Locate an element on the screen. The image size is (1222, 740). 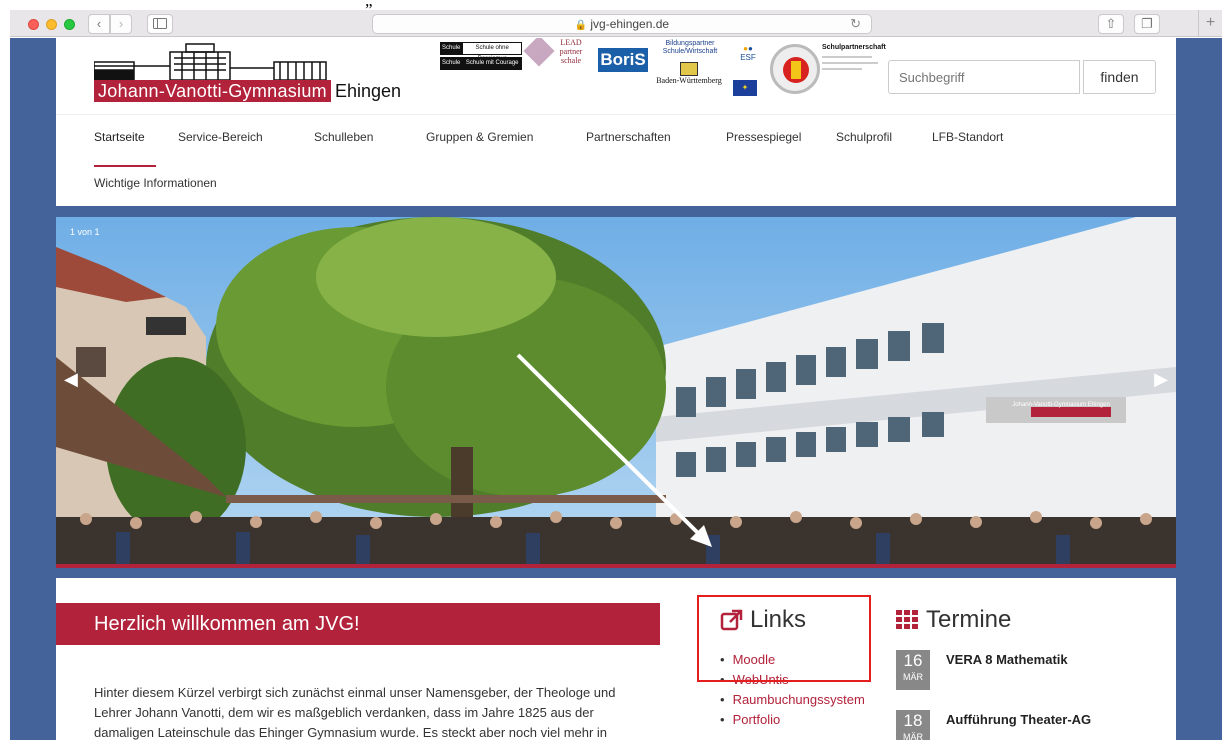
badge-boris: BoriS is located at coordinates (623, 60).